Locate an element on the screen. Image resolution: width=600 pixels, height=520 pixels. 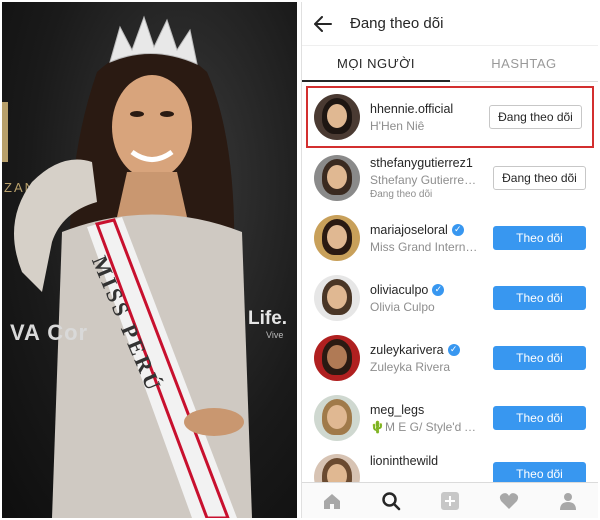
sponsor-right-small: Vive is located at coordinates (275, 335).